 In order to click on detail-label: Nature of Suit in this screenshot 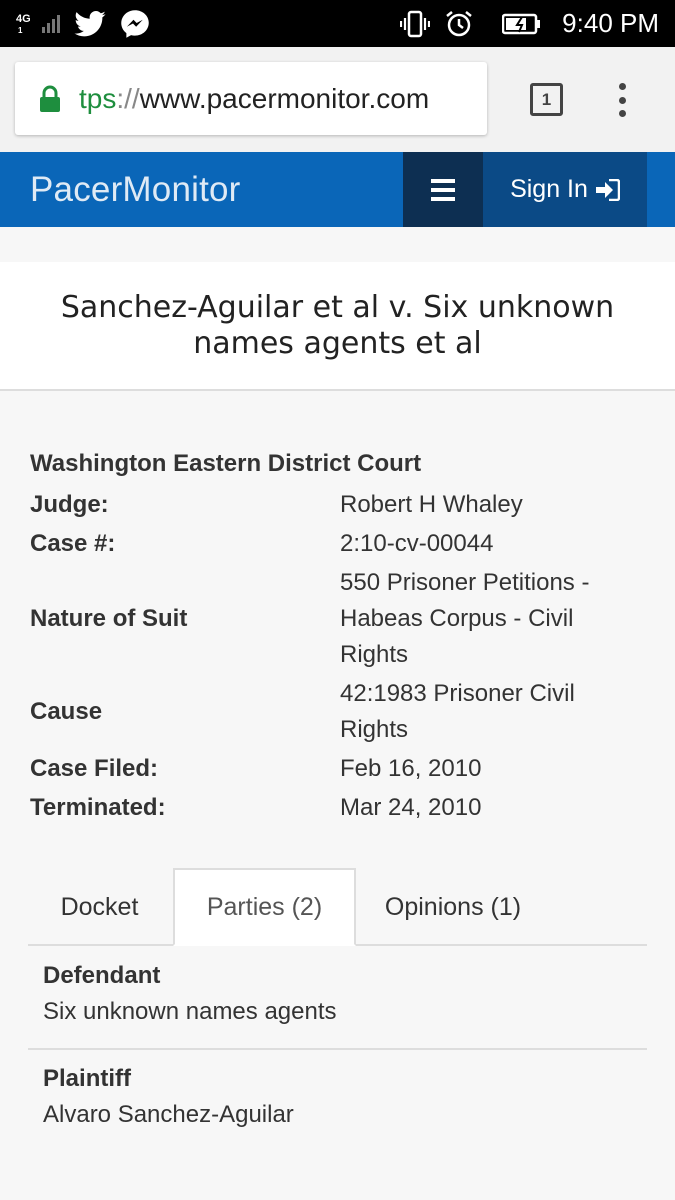, I will do `click(109, 618)`.